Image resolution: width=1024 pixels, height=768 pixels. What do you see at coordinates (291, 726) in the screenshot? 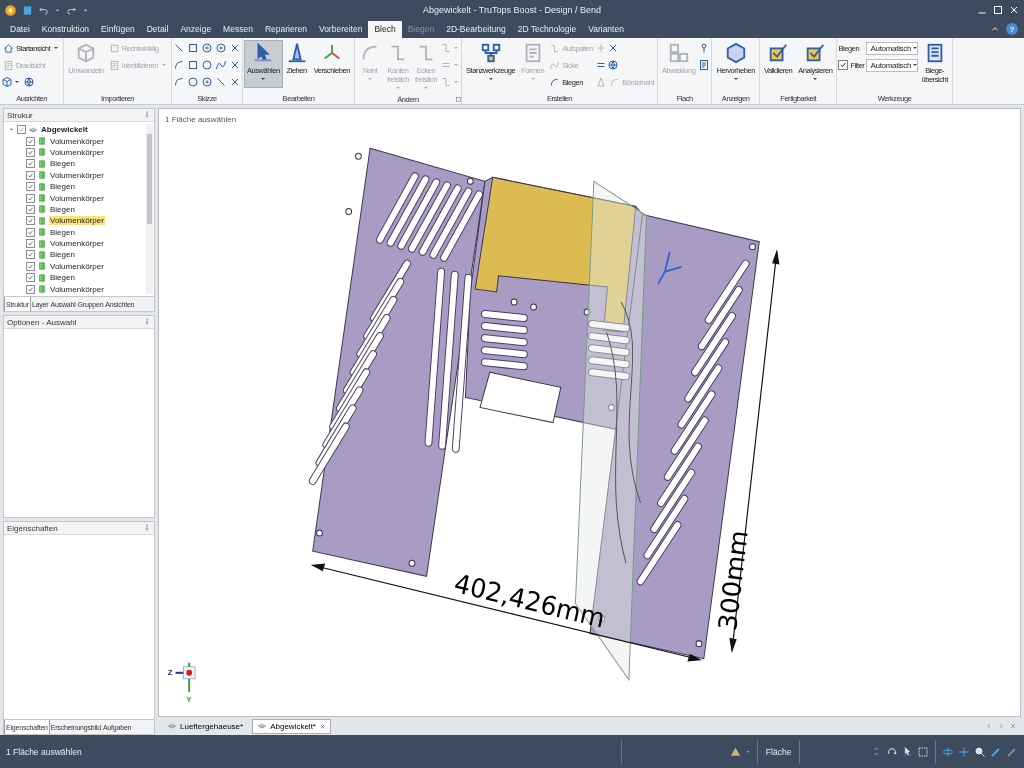
I see `document-tab: Abgewickelt*` at bounding box center [291, 726].